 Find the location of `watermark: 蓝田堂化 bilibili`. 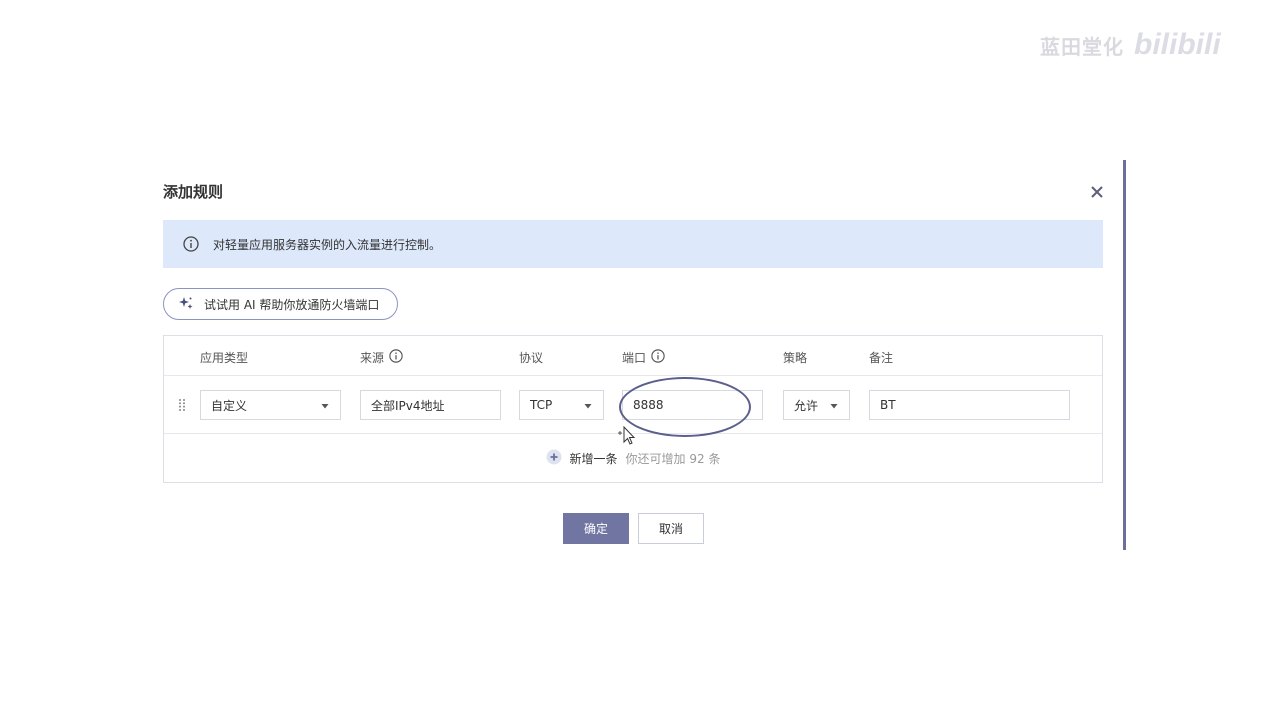

watermark: 蓝田堂化 bilibili is located at coordinates (1130, 45).